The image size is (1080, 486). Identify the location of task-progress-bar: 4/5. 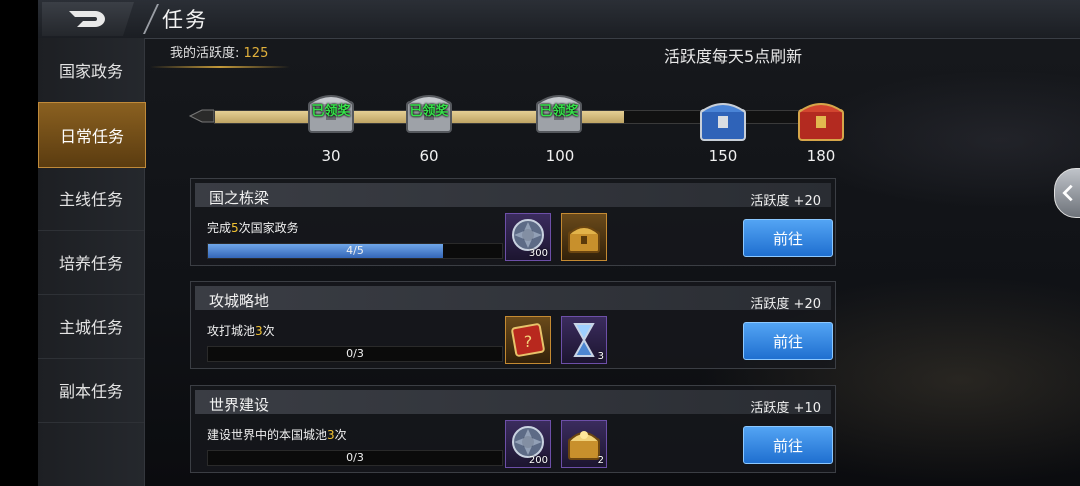
(355, 251).